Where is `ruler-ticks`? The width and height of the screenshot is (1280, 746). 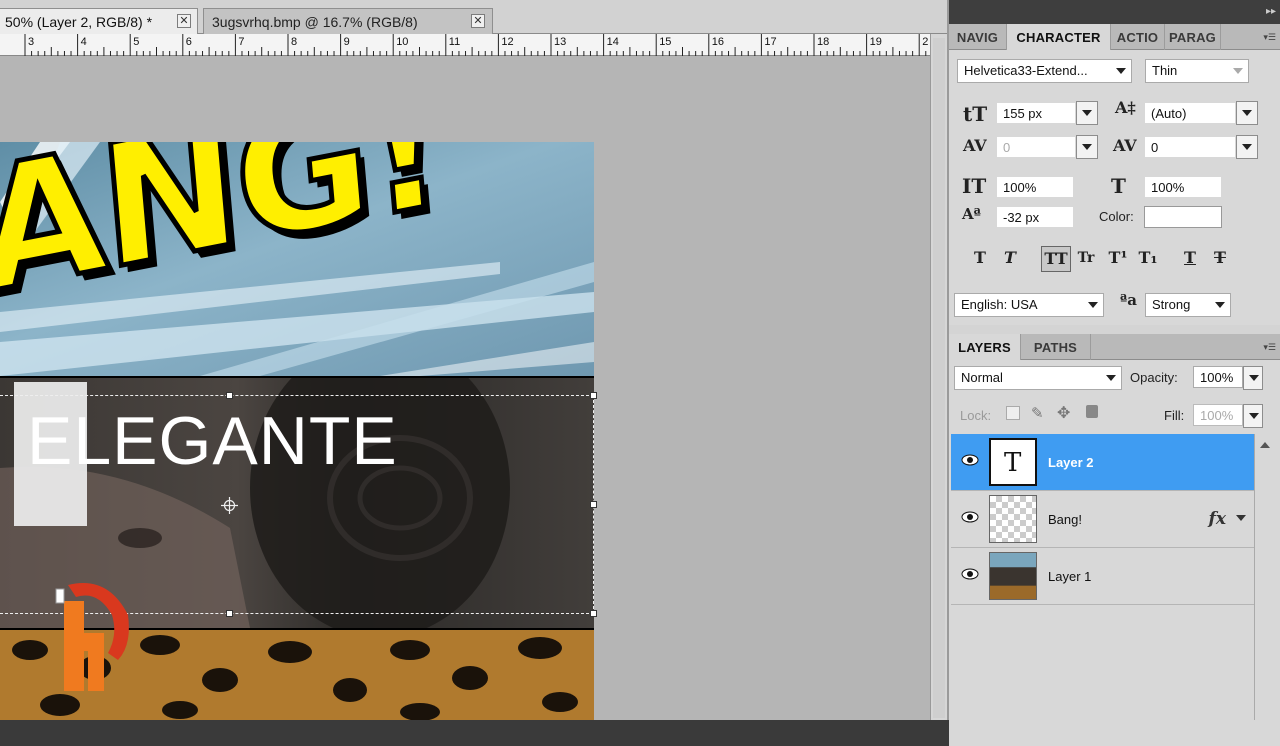 ruler-ticks is located at coordinates (475, 45).